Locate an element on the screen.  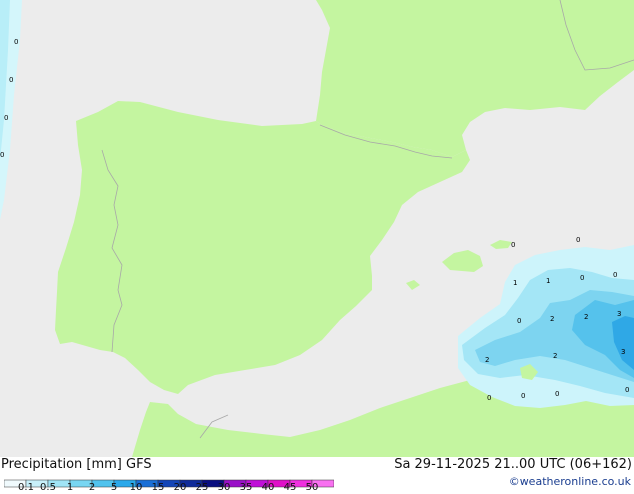
legend-tick-label: 1 is located at coordinates (70, 487).